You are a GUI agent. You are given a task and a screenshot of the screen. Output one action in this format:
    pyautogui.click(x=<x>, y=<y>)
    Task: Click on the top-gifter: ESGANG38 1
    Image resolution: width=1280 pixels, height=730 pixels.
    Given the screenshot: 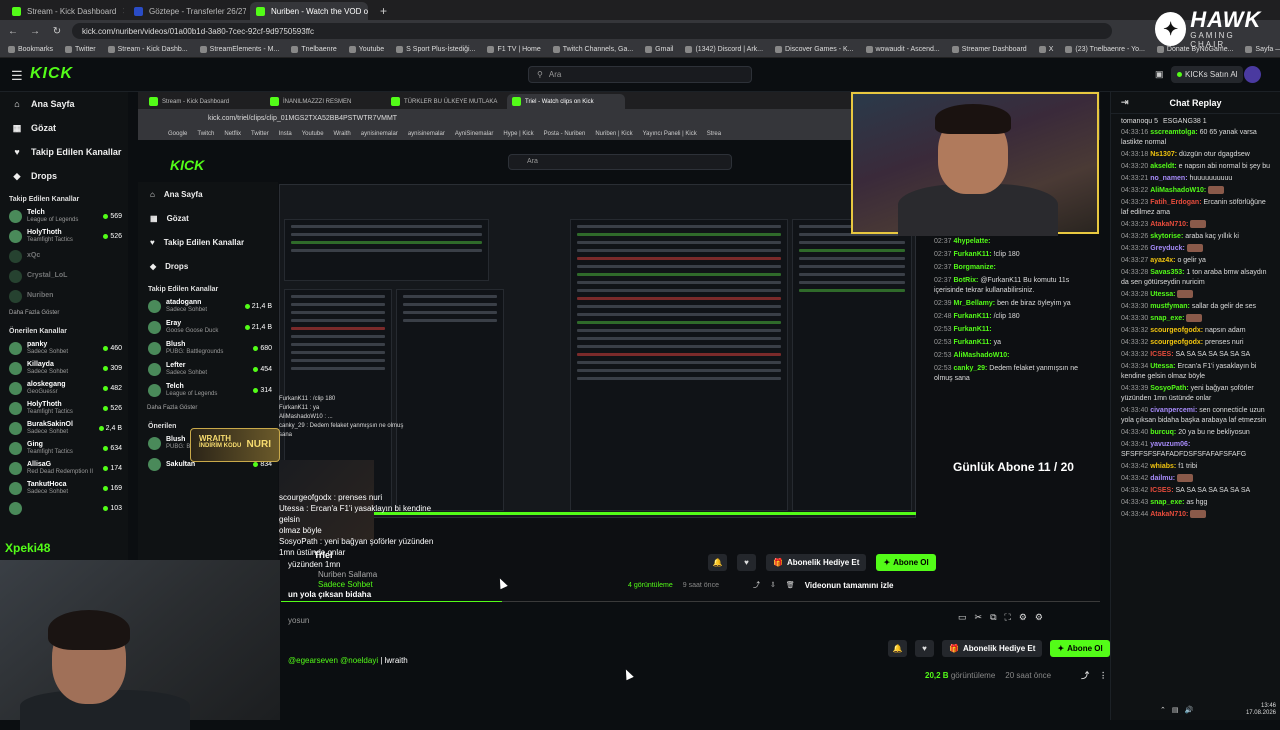 What is the action you would take?
    pyautogui.click(x=1185, y=121)
    